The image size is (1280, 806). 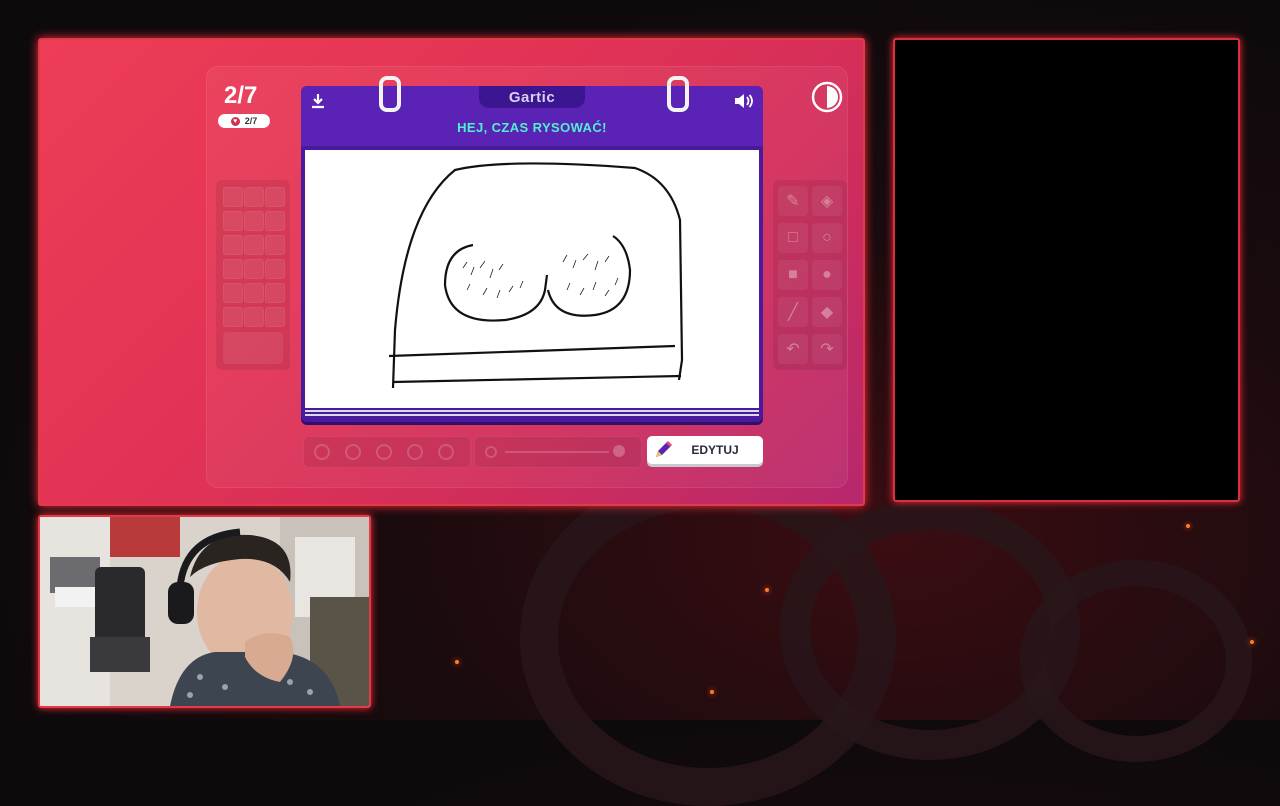 I want to click on brush-size-bar, so click(x=387, y=452).